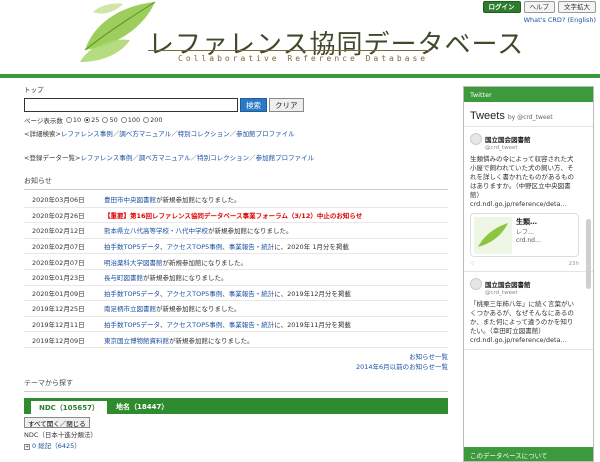 This screenshot has height=462, width=600. What do you see at coordinates (87, 120) in the screenshot?
I see `radio-checked-icon` at bounding box center [87, 120].